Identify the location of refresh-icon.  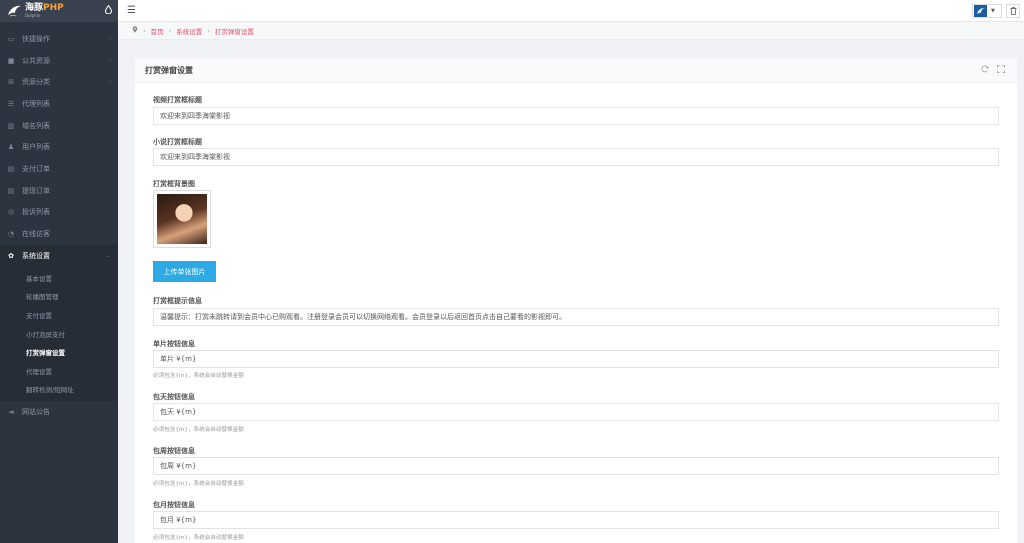
(985, 70).